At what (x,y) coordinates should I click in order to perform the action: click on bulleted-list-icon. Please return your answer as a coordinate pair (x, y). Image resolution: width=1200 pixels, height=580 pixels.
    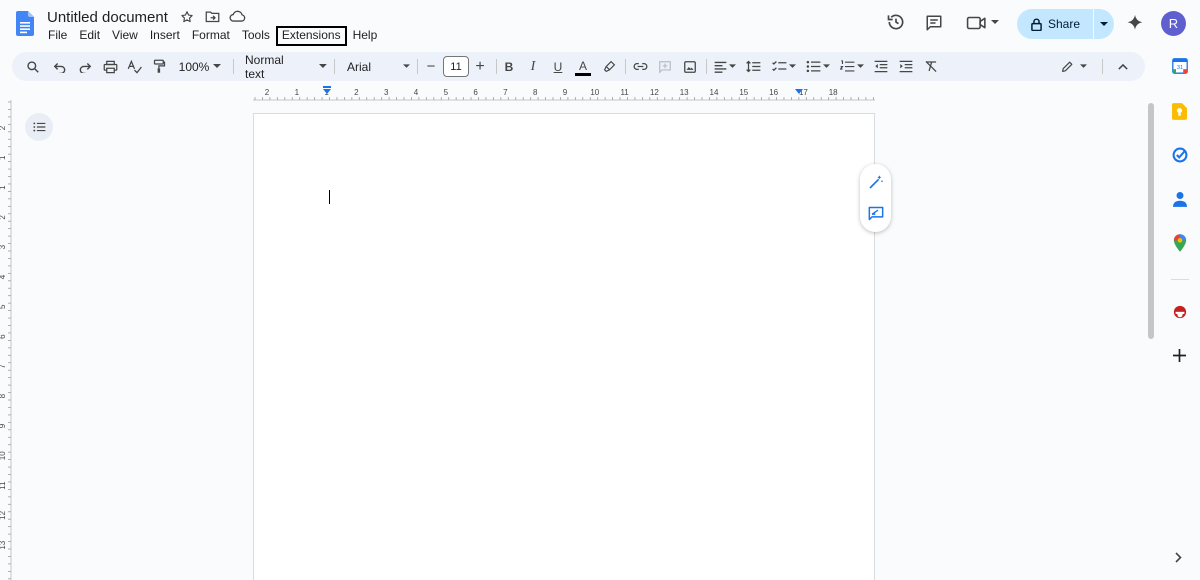
    Looking at the image, I should click on (813, 66).